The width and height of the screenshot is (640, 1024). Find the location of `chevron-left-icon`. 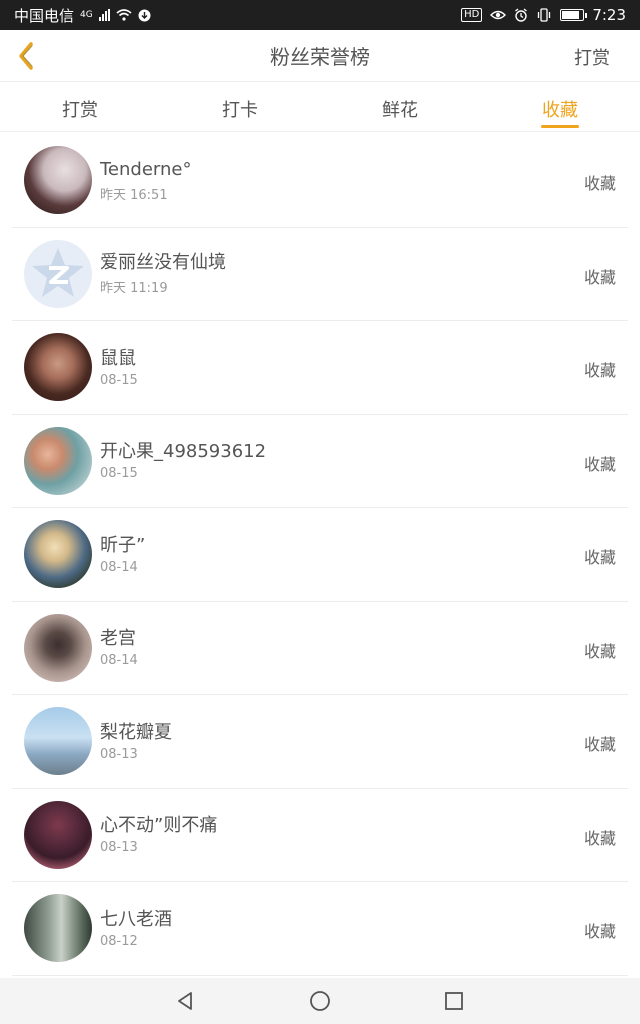

chevron-left-icon is located at coordinates (26, 56).